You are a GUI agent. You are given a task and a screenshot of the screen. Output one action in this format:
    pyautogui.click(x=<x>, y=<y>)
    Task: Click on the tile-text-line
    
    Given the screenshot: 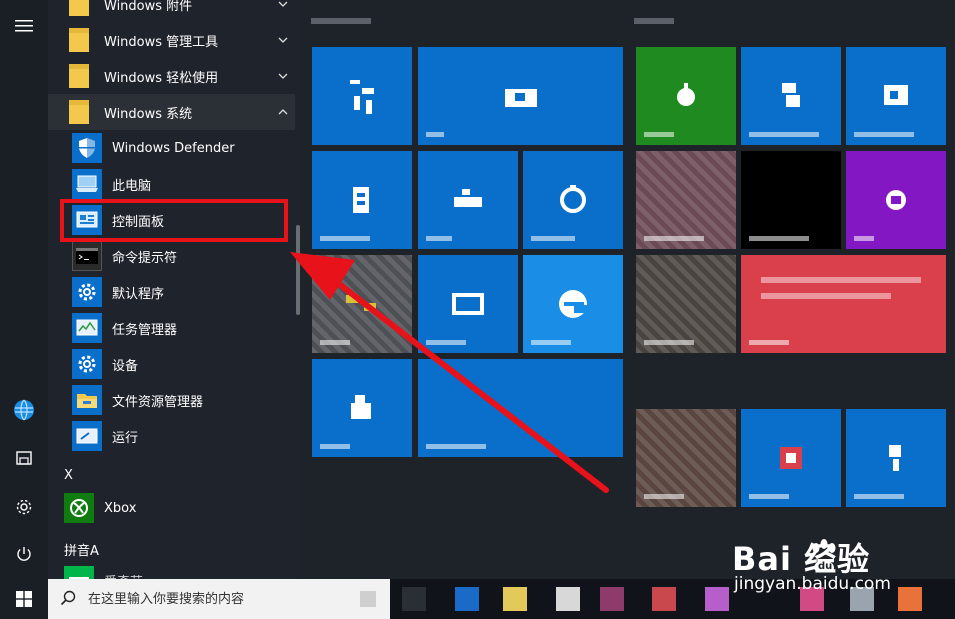 What is the action you would take?
    pyautogui.click(x=826, y=296)
    